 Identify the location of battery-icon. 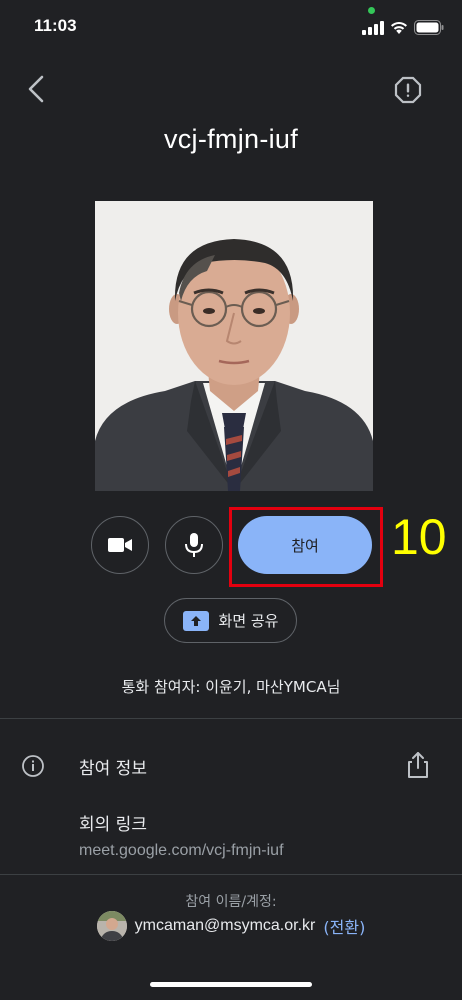
(429, 27).